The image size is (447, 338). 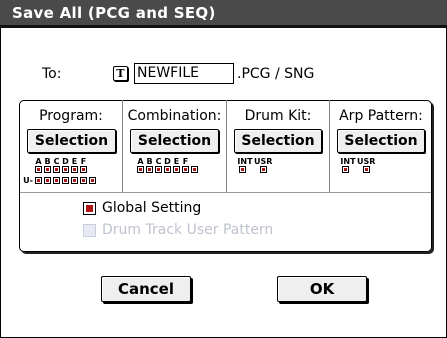 What do you see at coordinates (89, 208) in the screenshot?
I see `global-setting-checkbox` at bounding box center [89, 208].